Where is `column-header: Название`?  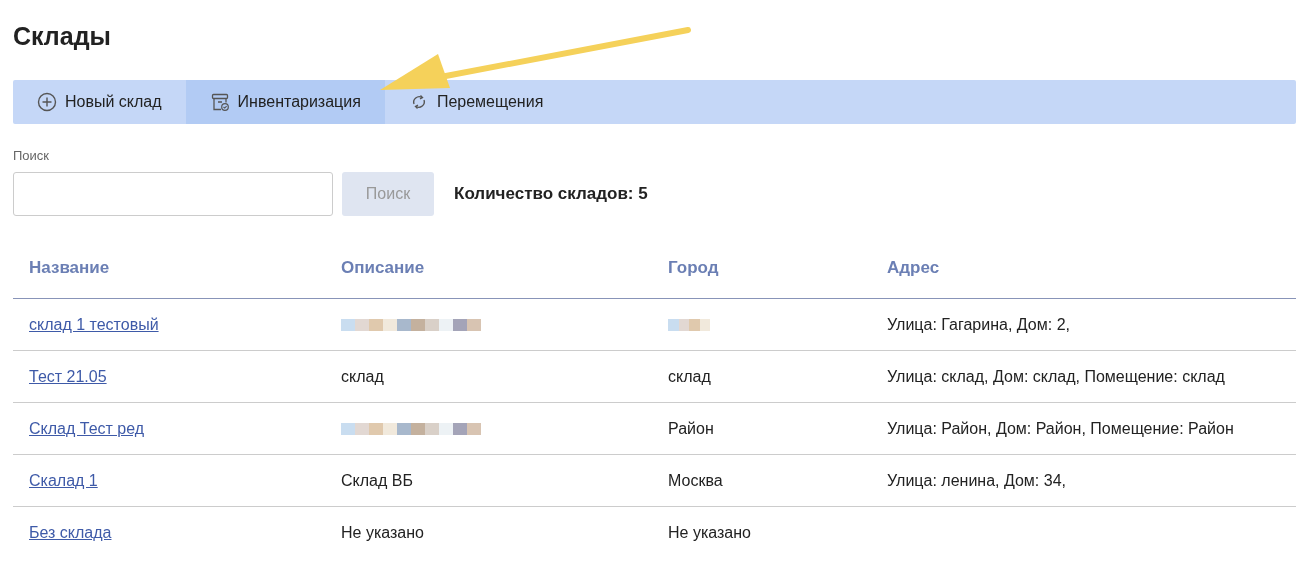 column-header: Название is located at coordinates (69, 267).